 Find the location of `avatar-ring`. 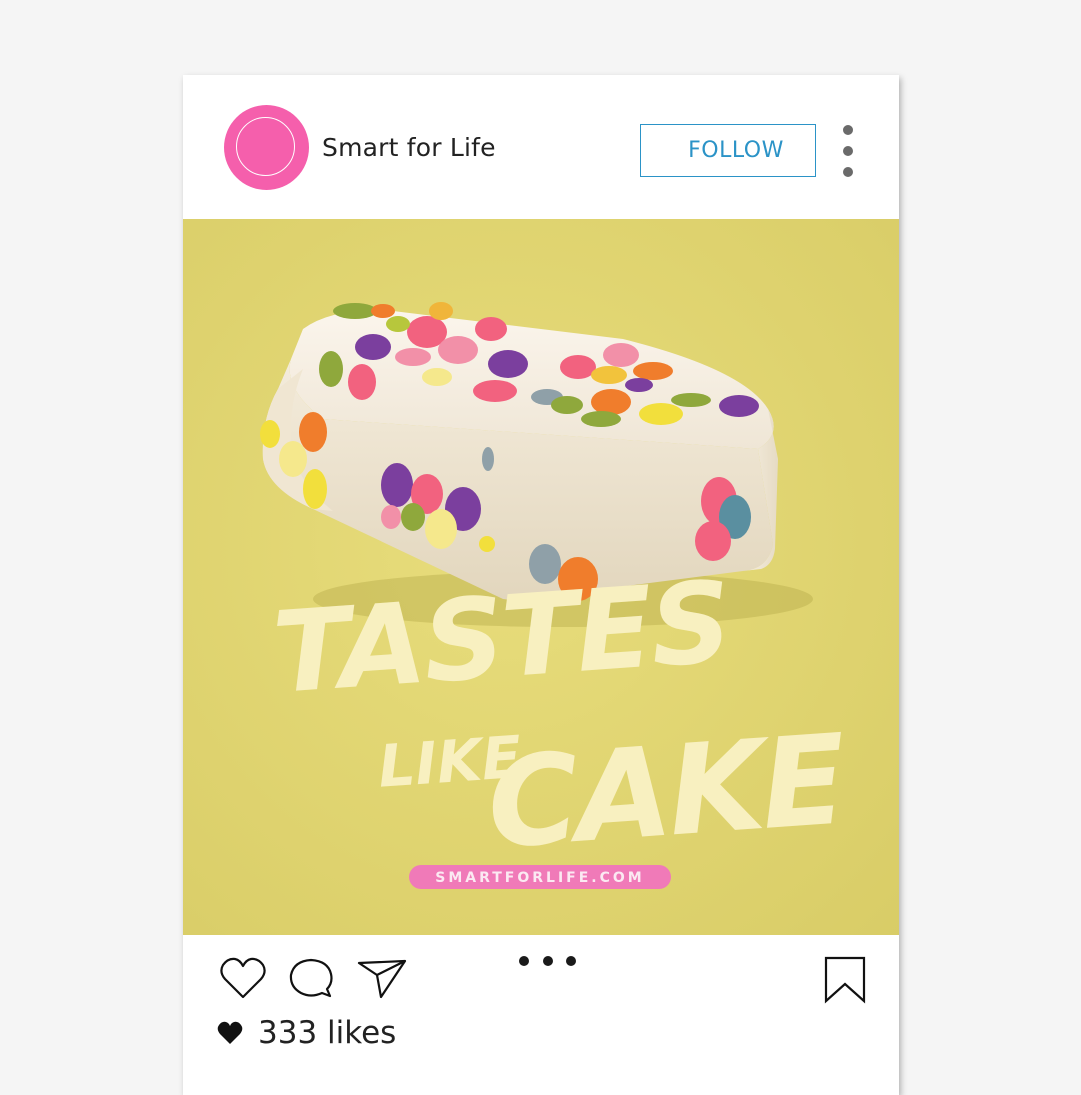

avatar-ring is located at coordinates (265, 146).